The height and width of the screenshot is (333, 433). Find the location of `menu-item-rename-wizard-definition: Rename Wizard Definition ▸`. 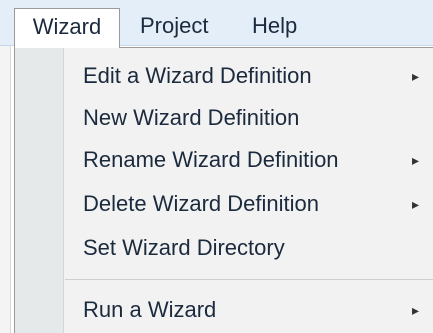

menu-item-rename-wizard-definition: Rename Wizard Definition ▸ is located at coordinates (245, 160).